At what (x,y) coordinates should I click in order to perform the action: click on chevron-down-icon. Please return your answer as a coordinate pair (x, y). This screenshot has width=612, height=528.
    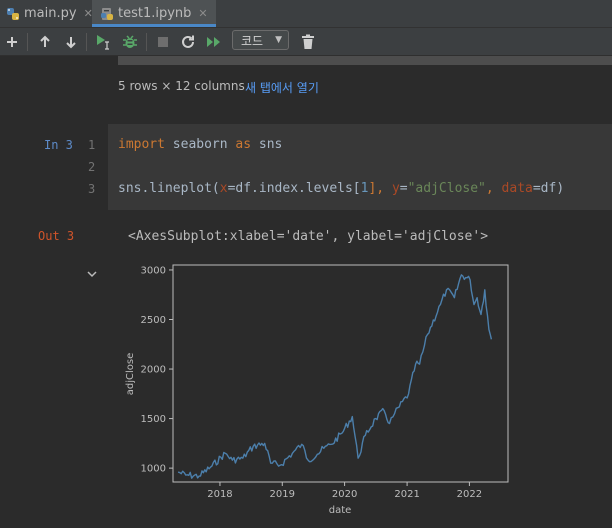
    Looking at the image, I should click on (92, 274).